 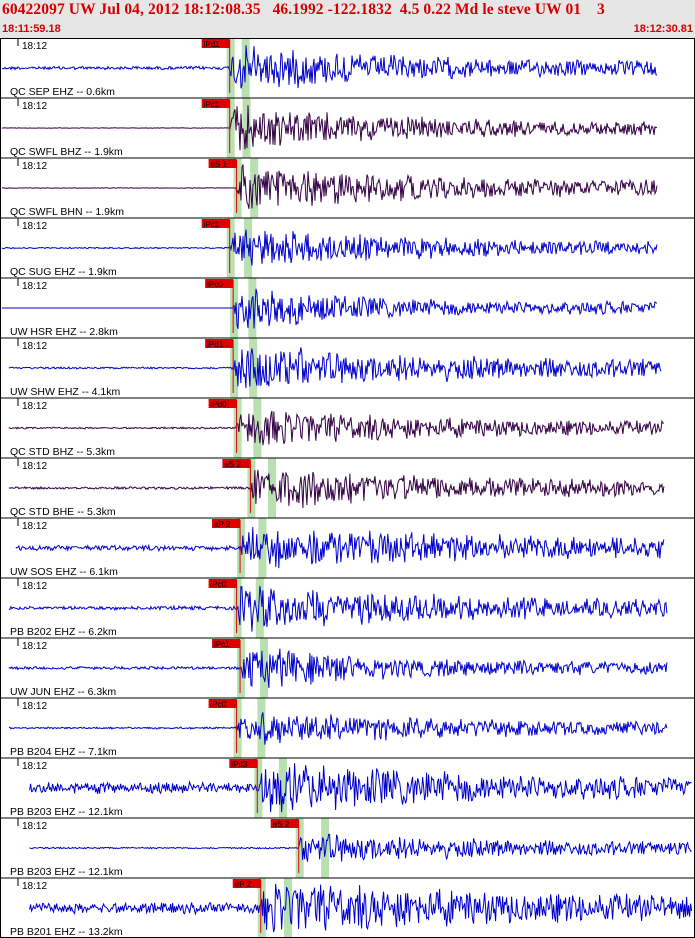 I want to click on pick-label: eS 1, so click(x=219, y=164).